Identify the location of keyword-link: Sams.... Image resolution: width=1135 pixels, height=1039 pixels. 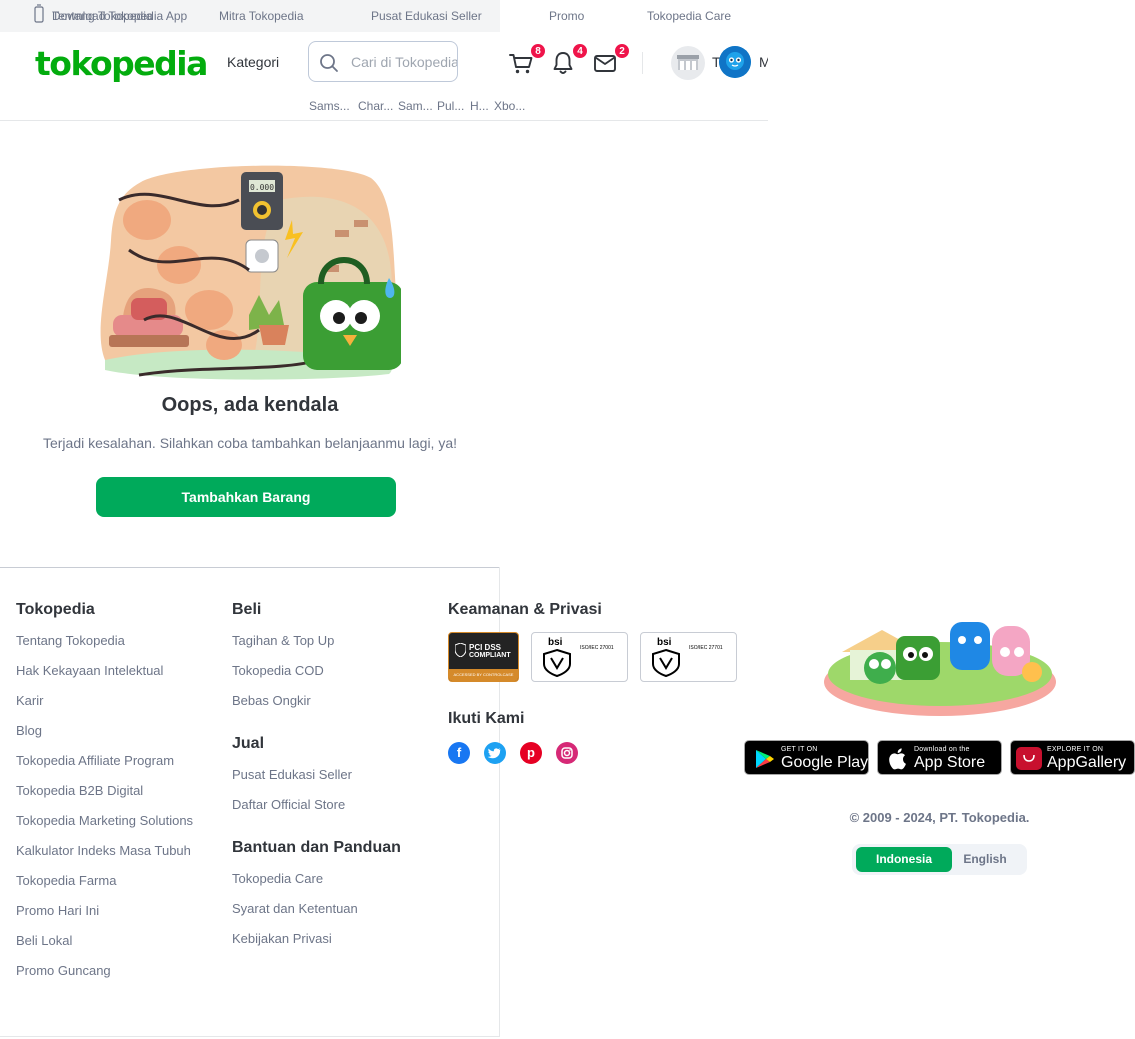
(329, 106).